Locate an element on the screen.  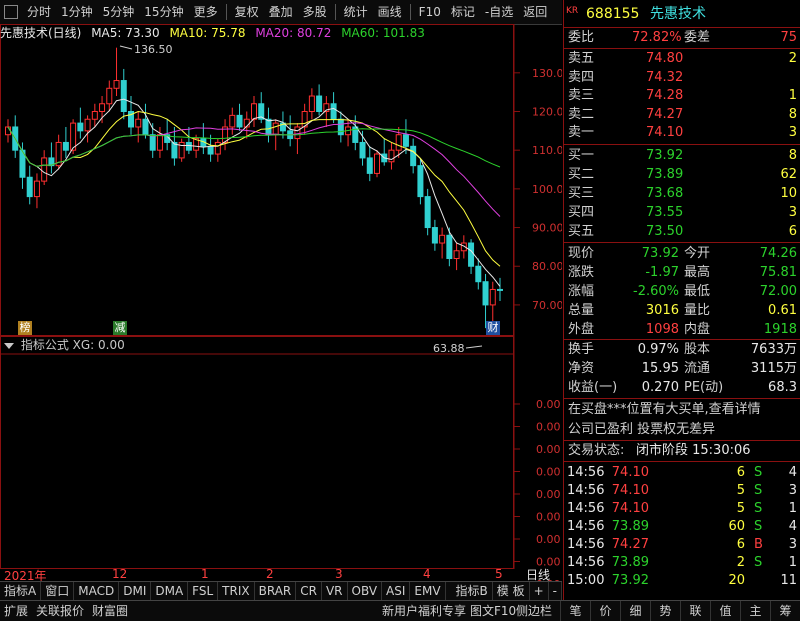
date-label-jan: 1 is located at coordinates (205, 574).